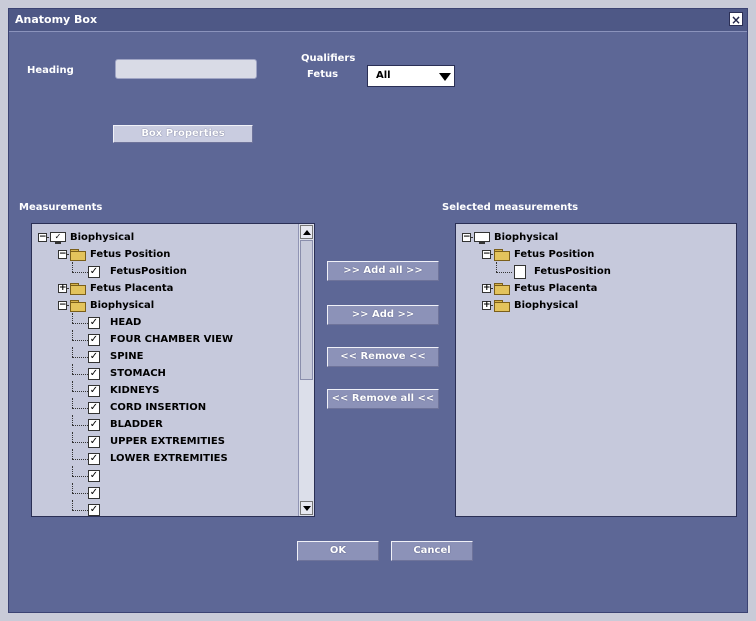 The width and height of the screenshot is (756, 621). I want to click on selected-measurements-label: Selected measurements, so click(510, 207).